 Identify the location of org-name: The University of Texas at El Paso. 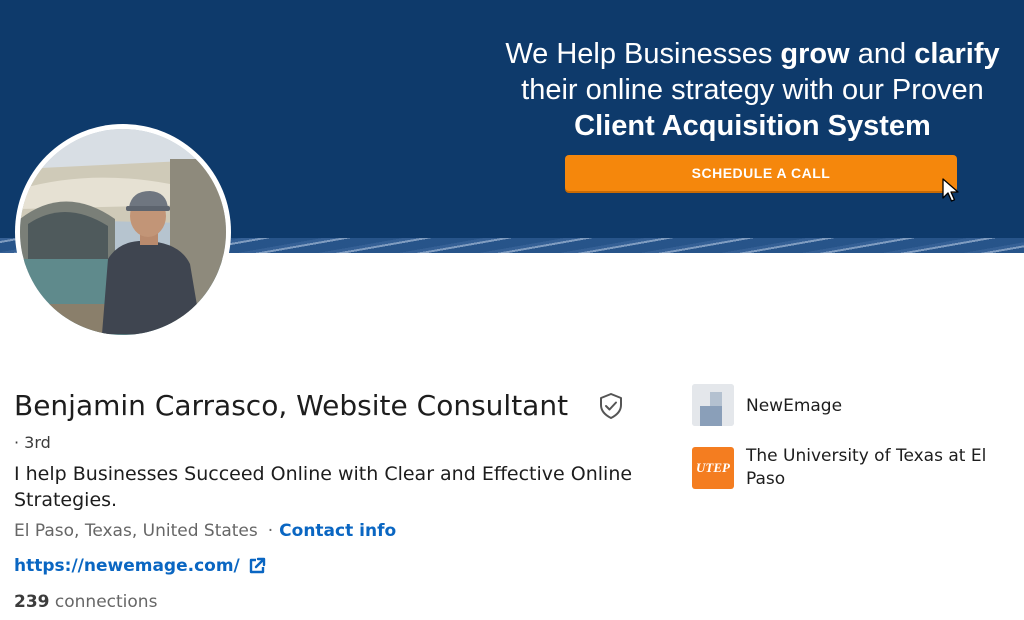
(866, 467).